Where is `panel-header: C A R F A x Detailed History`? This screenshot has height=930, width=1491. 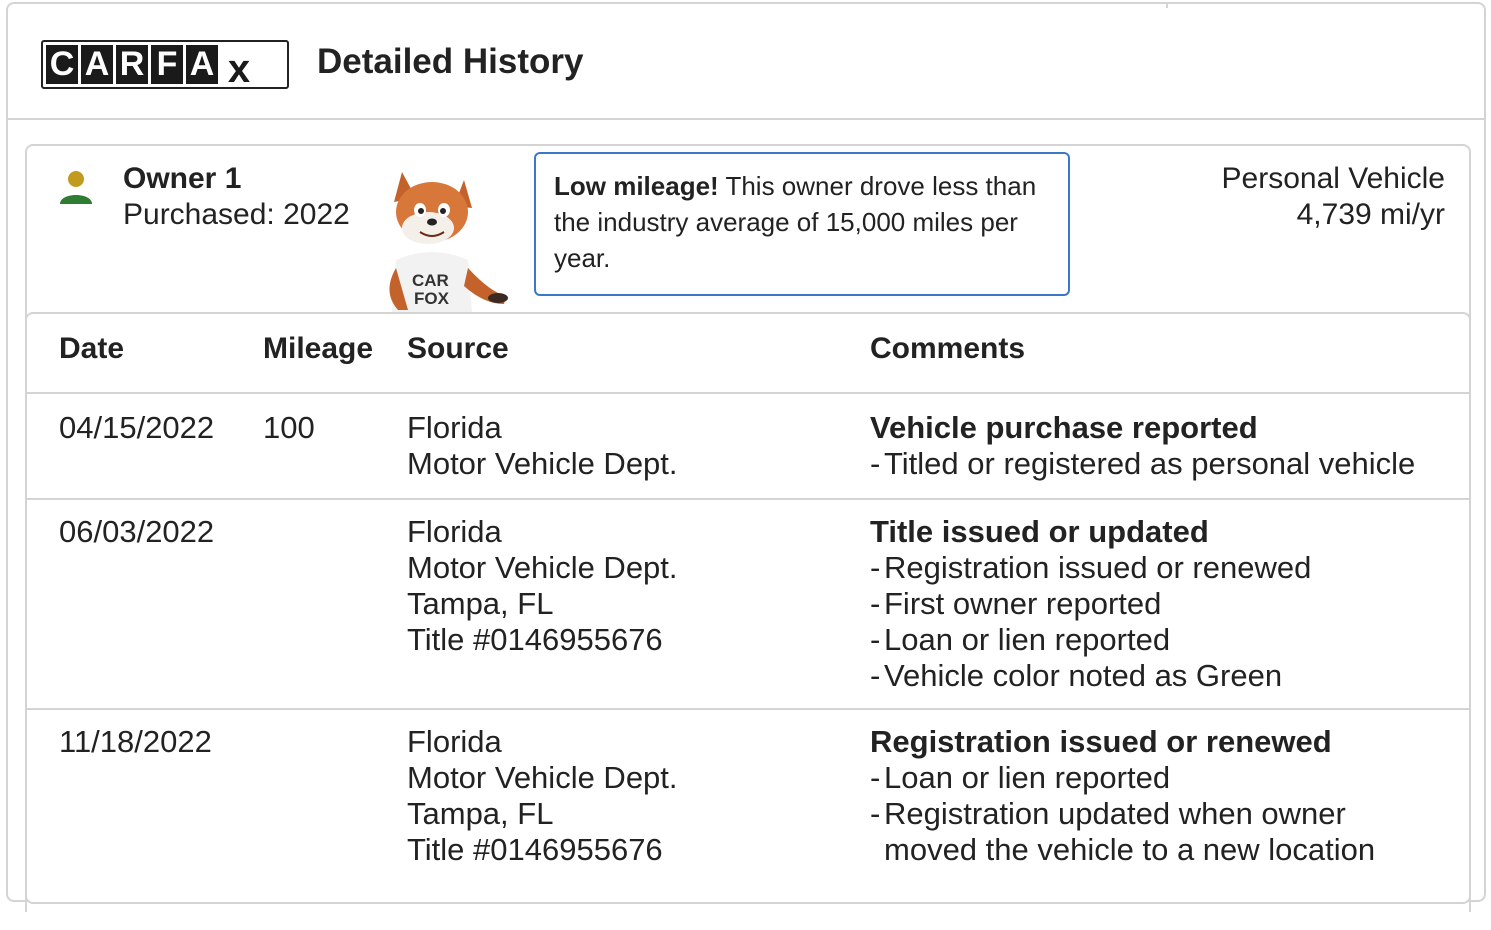
panel-header: C A R F A x Detailed History is located at coordinates (746, 62).